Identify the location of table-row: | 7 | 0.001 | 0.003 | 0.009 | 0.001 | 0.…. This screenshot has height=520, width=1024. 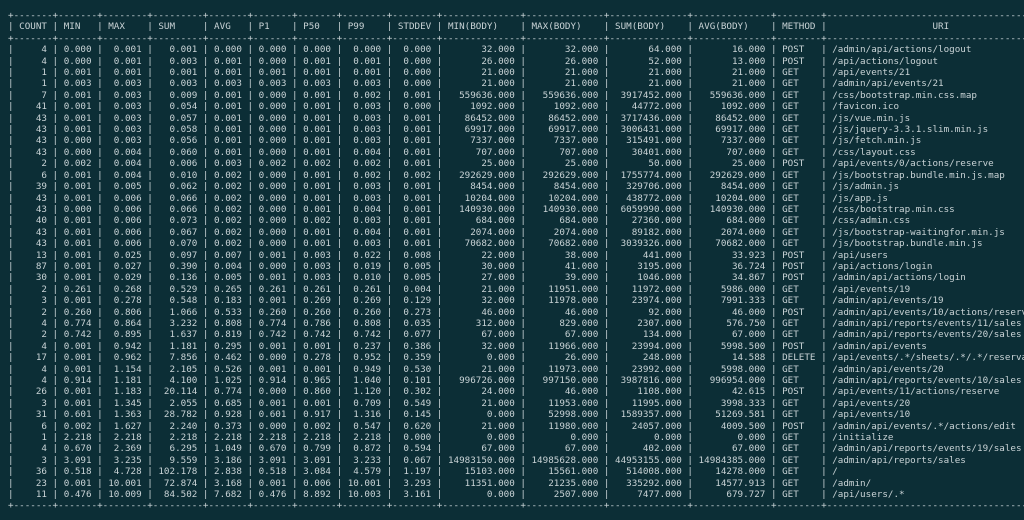
(516, 95).